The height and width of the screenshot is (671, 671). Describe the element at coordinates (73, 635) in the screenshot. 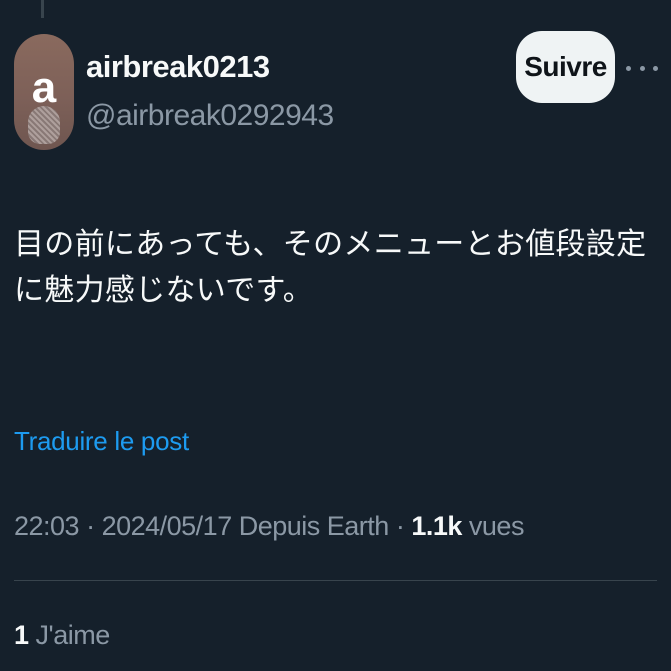

I see `likes-label: J'aime` at that location.